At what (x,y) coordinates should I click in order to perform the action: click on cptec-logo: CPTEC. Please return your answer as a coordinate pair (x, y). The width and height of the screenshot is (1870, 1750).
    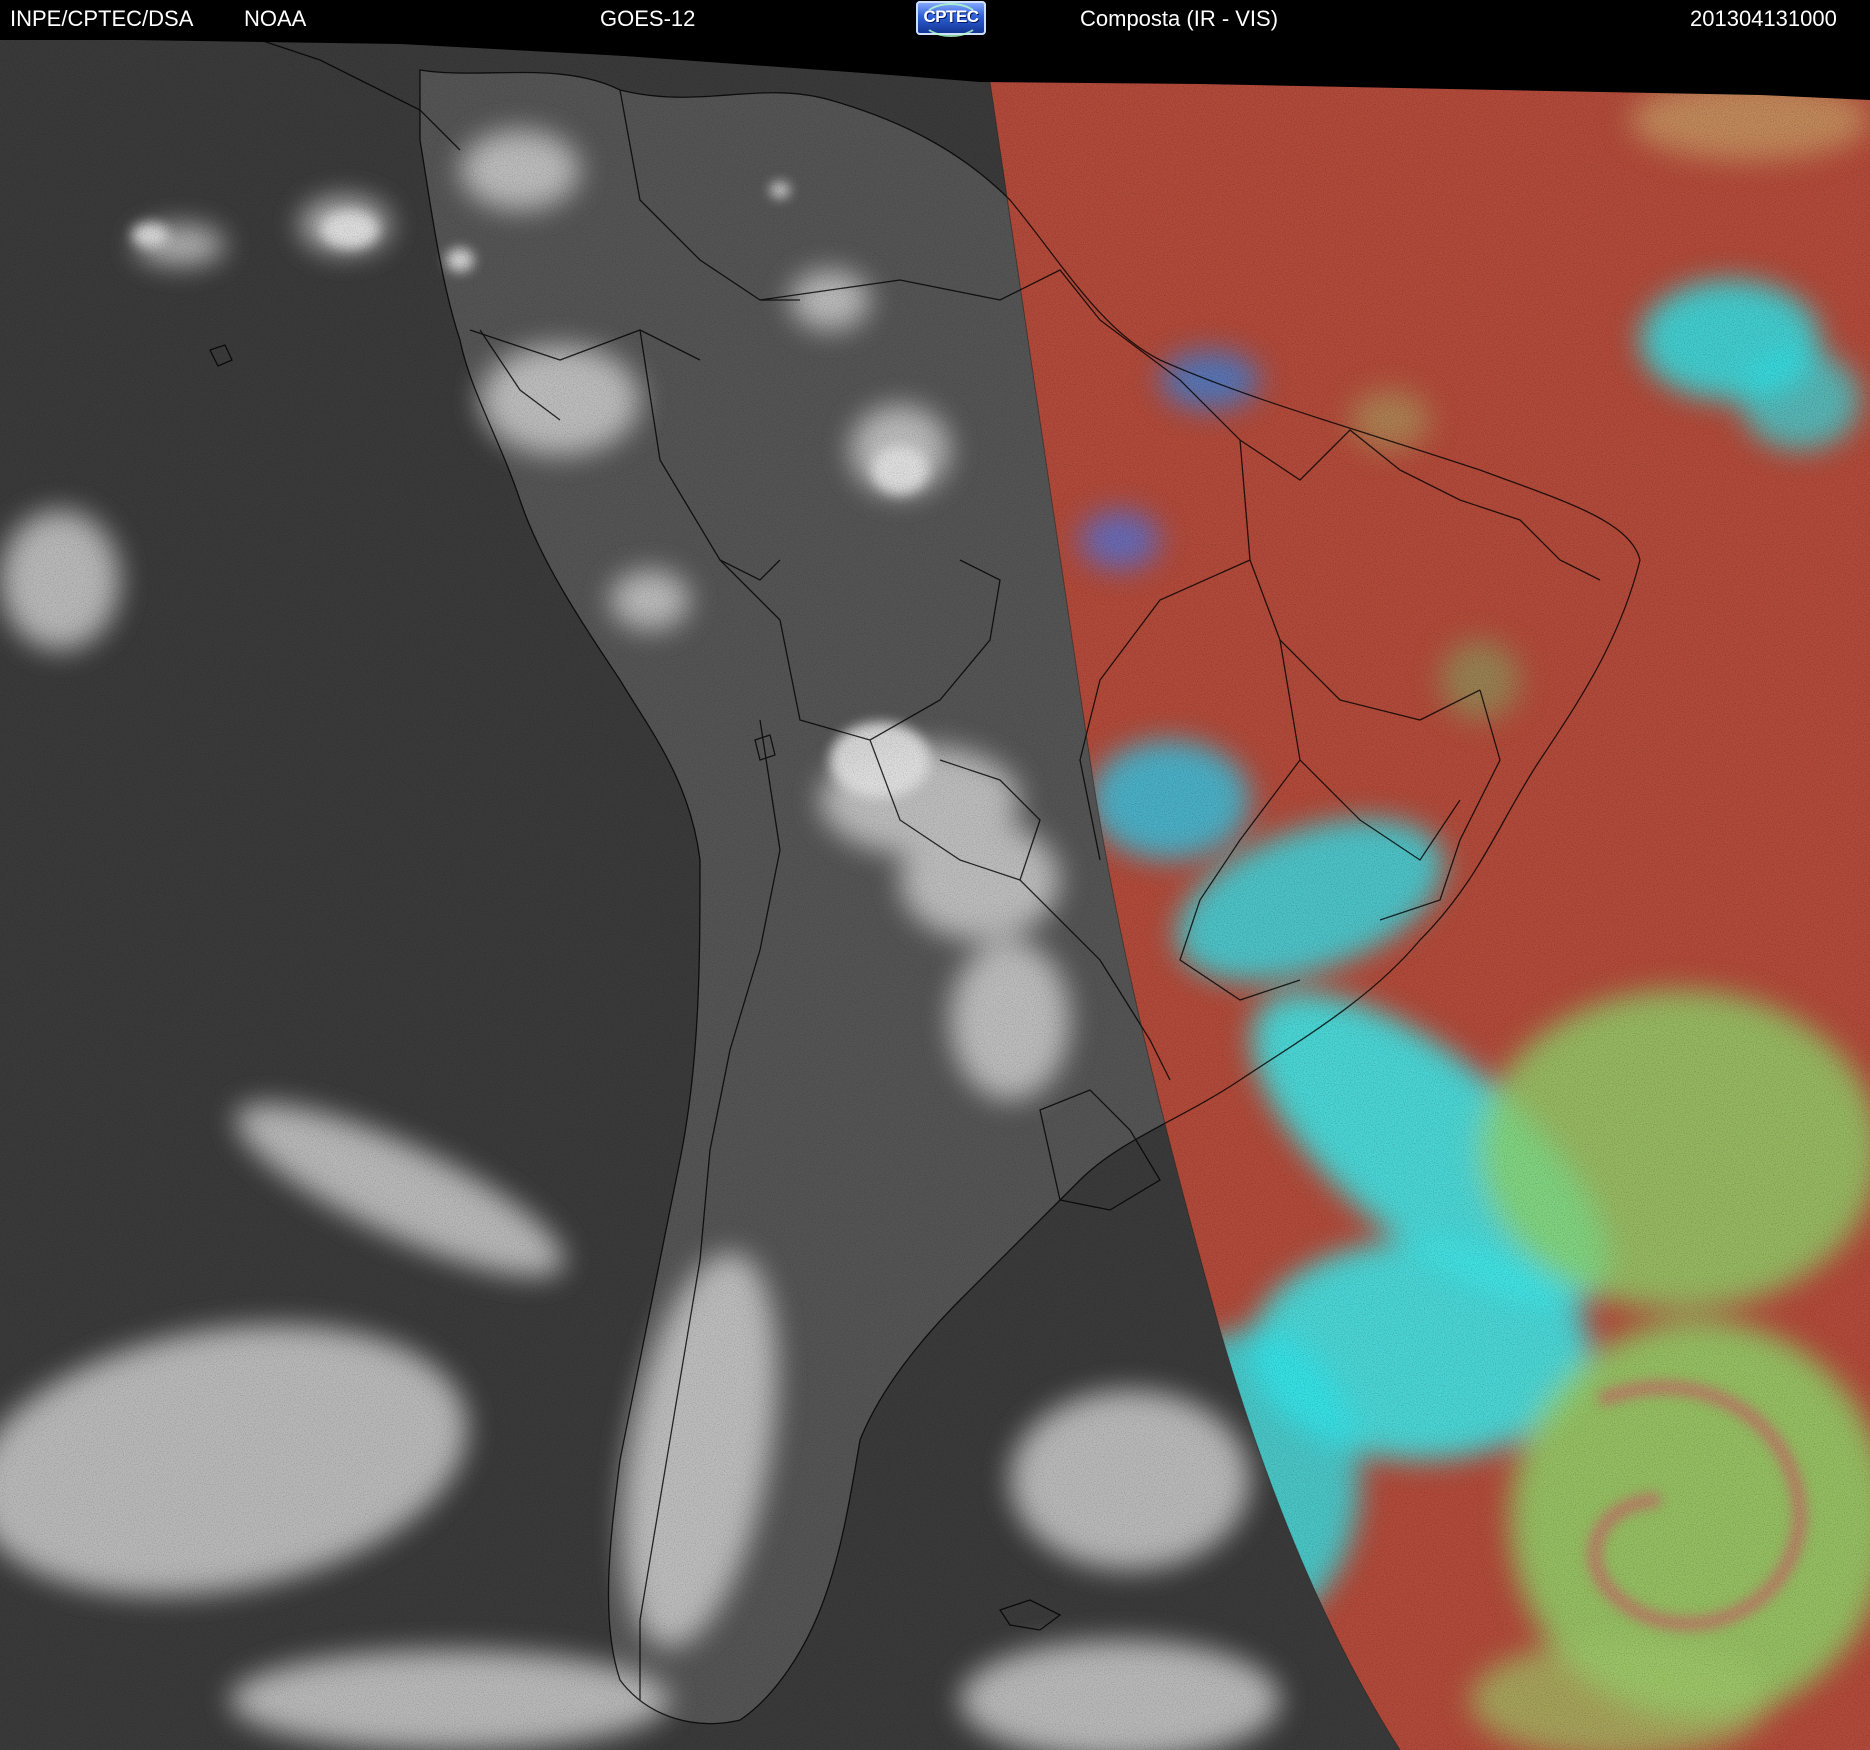
    Looking at the image, I should click on (951, 19).